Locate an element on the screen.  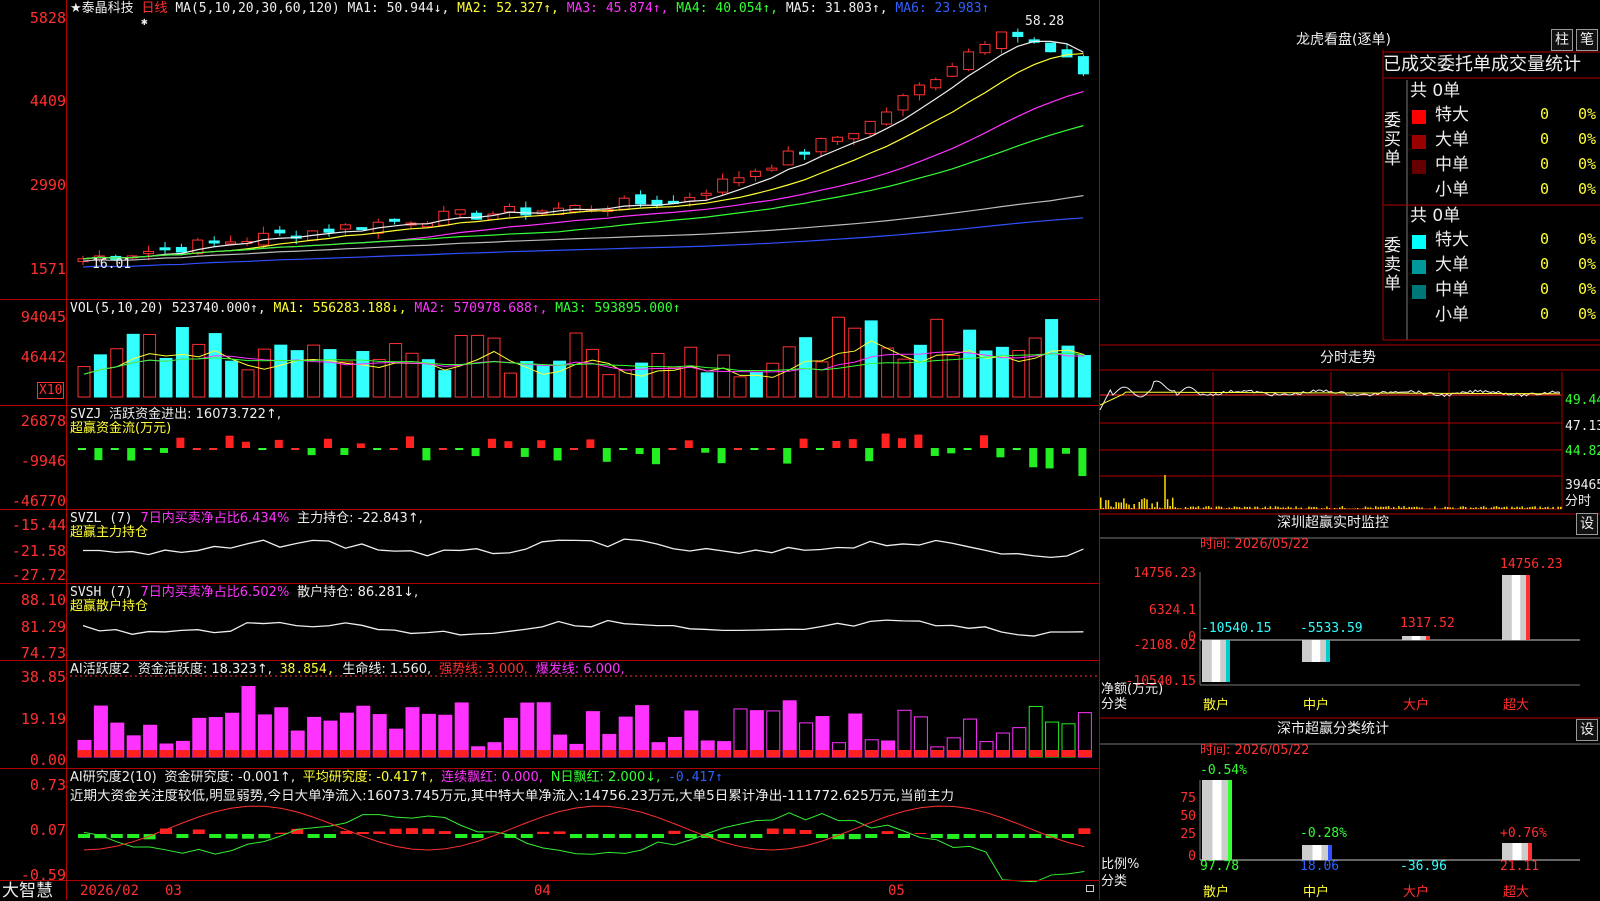
stock-name: ★泰晶科技 is located at coordinates (102, 8).